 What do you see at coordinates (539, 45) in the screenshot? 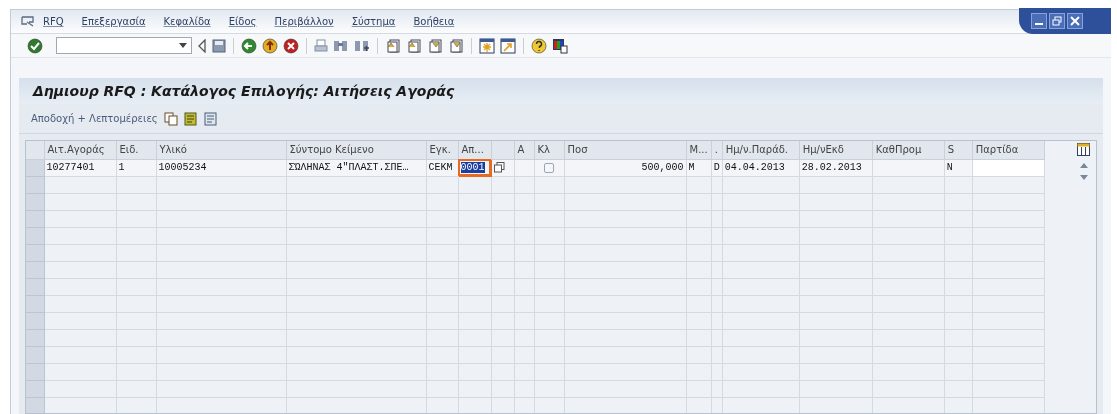
I see `help-icon` at bounding box center [539, 45].